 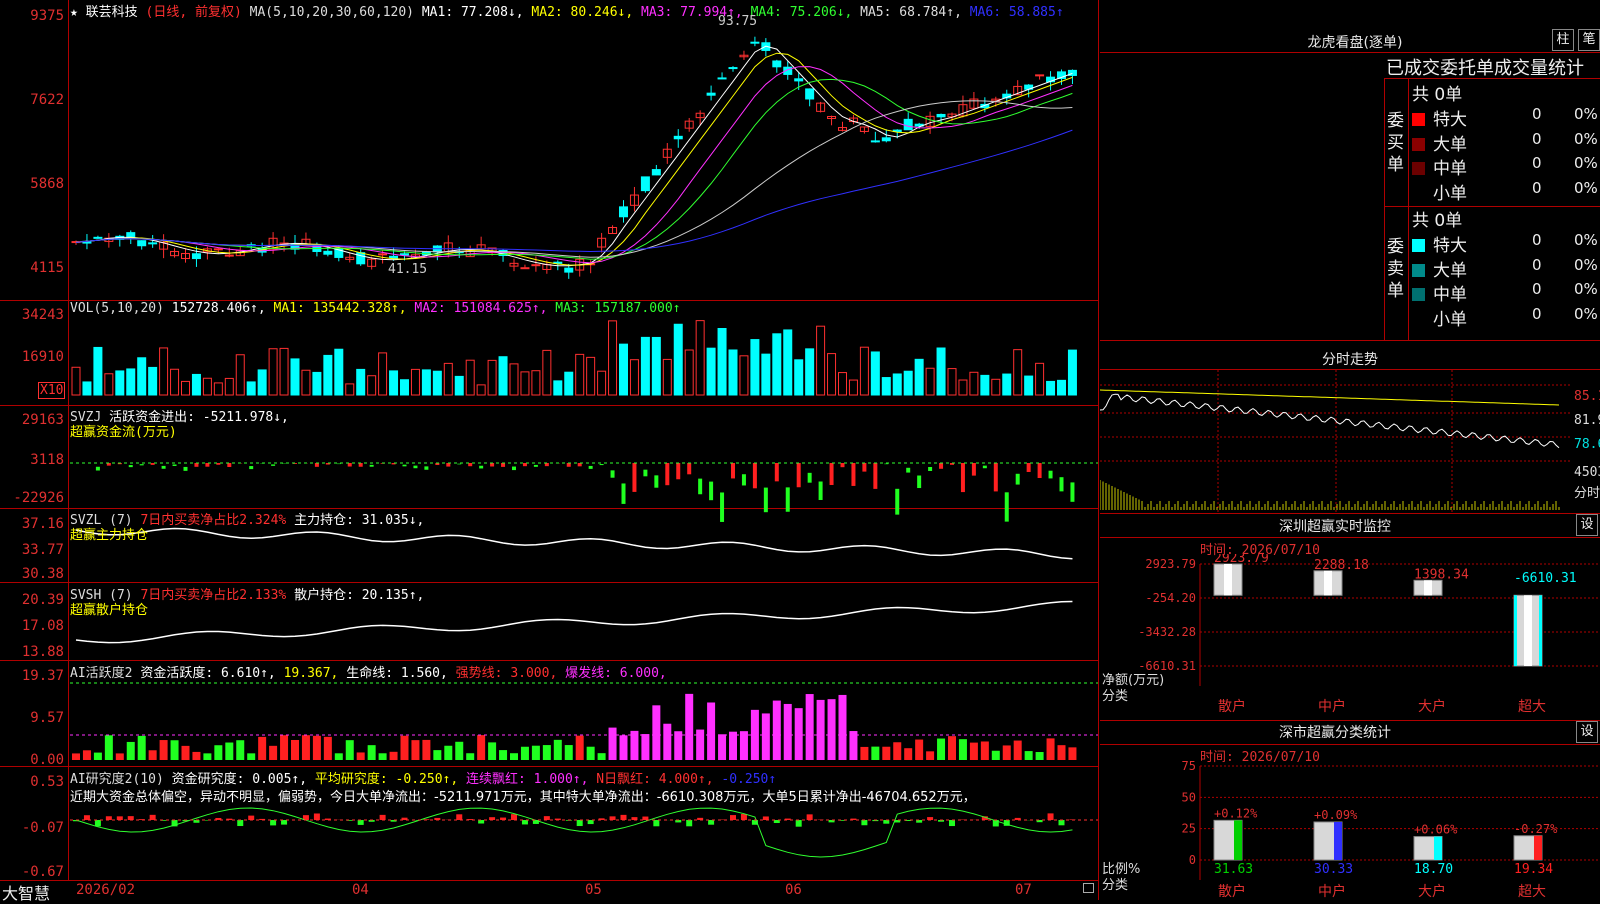 I want to click on intraday-chart, so click(x=1335, y=441).